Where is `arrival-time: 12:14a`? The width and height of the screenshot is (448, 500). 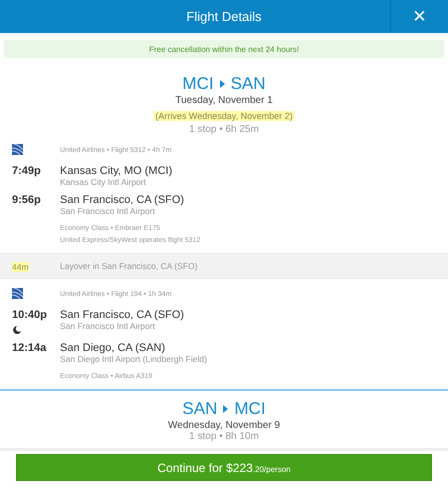 arrival-time: 12:14a is located at coordinates (30, 348).